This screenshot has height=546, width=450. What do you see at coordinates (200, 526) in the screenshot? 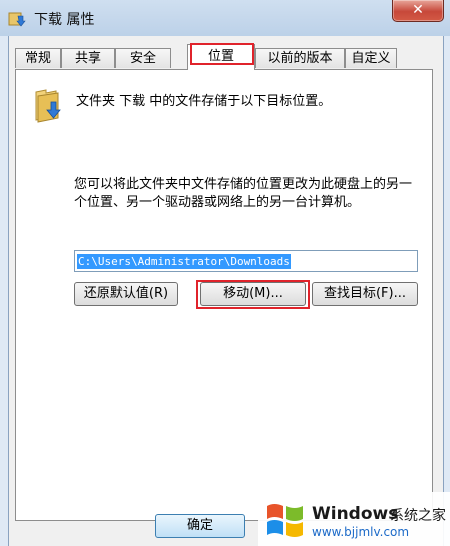
I see `ok-button: 确定` at bounding box center [200, 526].